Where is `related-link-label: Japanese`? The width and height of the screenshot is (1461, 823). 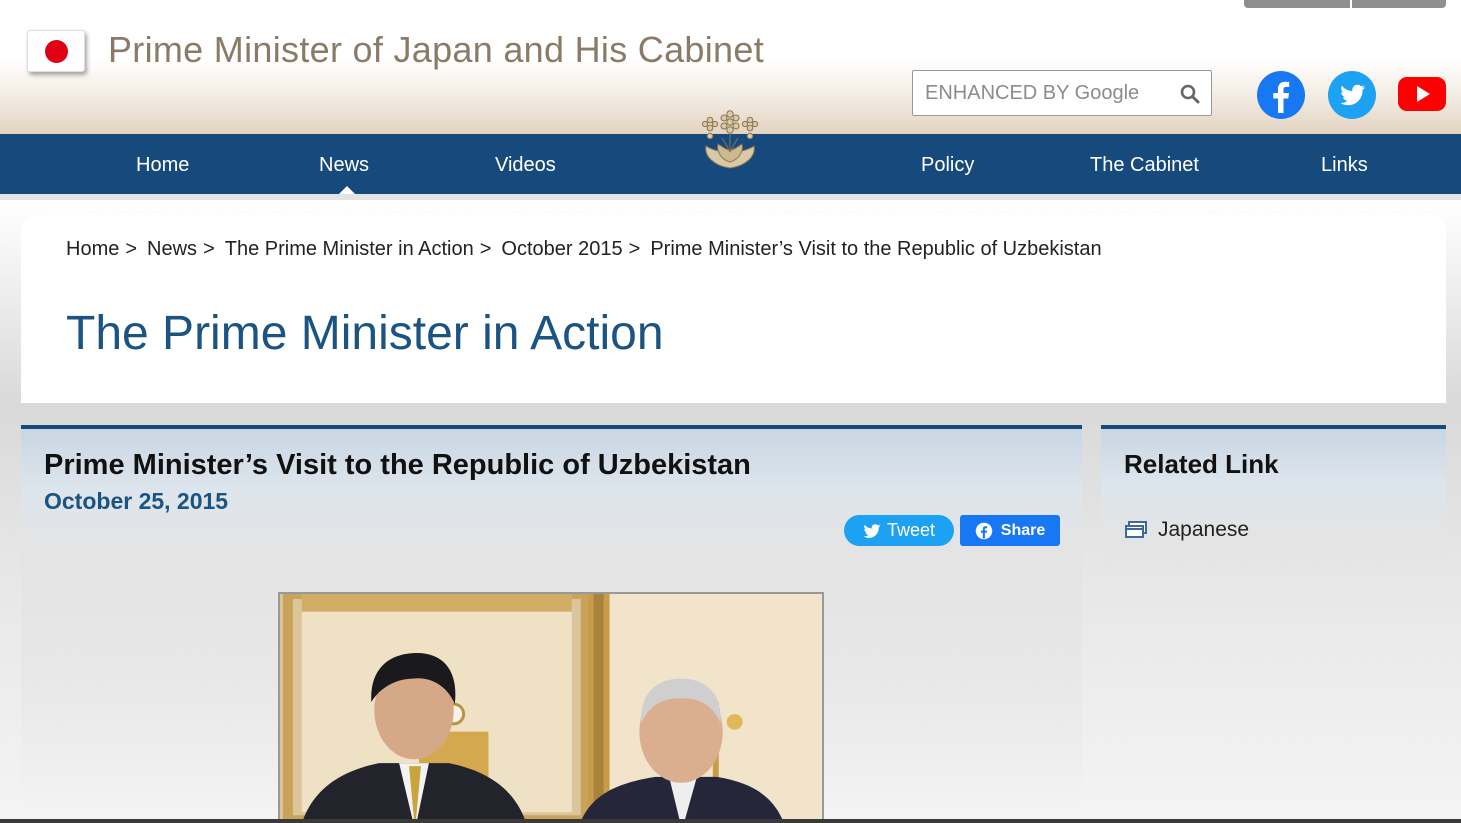
related-link-label: Japanese is located at coordinates (1204, 529).